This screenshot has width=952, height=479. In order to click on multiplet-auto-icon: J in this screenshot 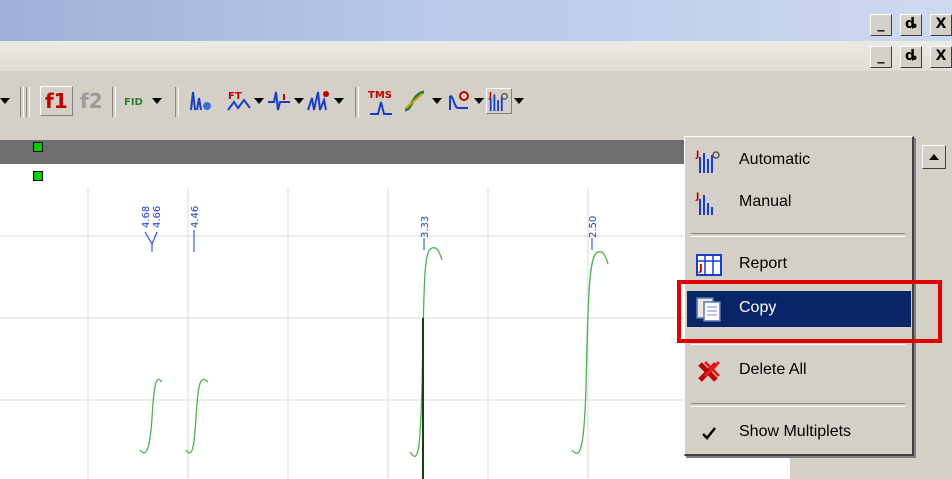, I will do `click(707, 161)`.